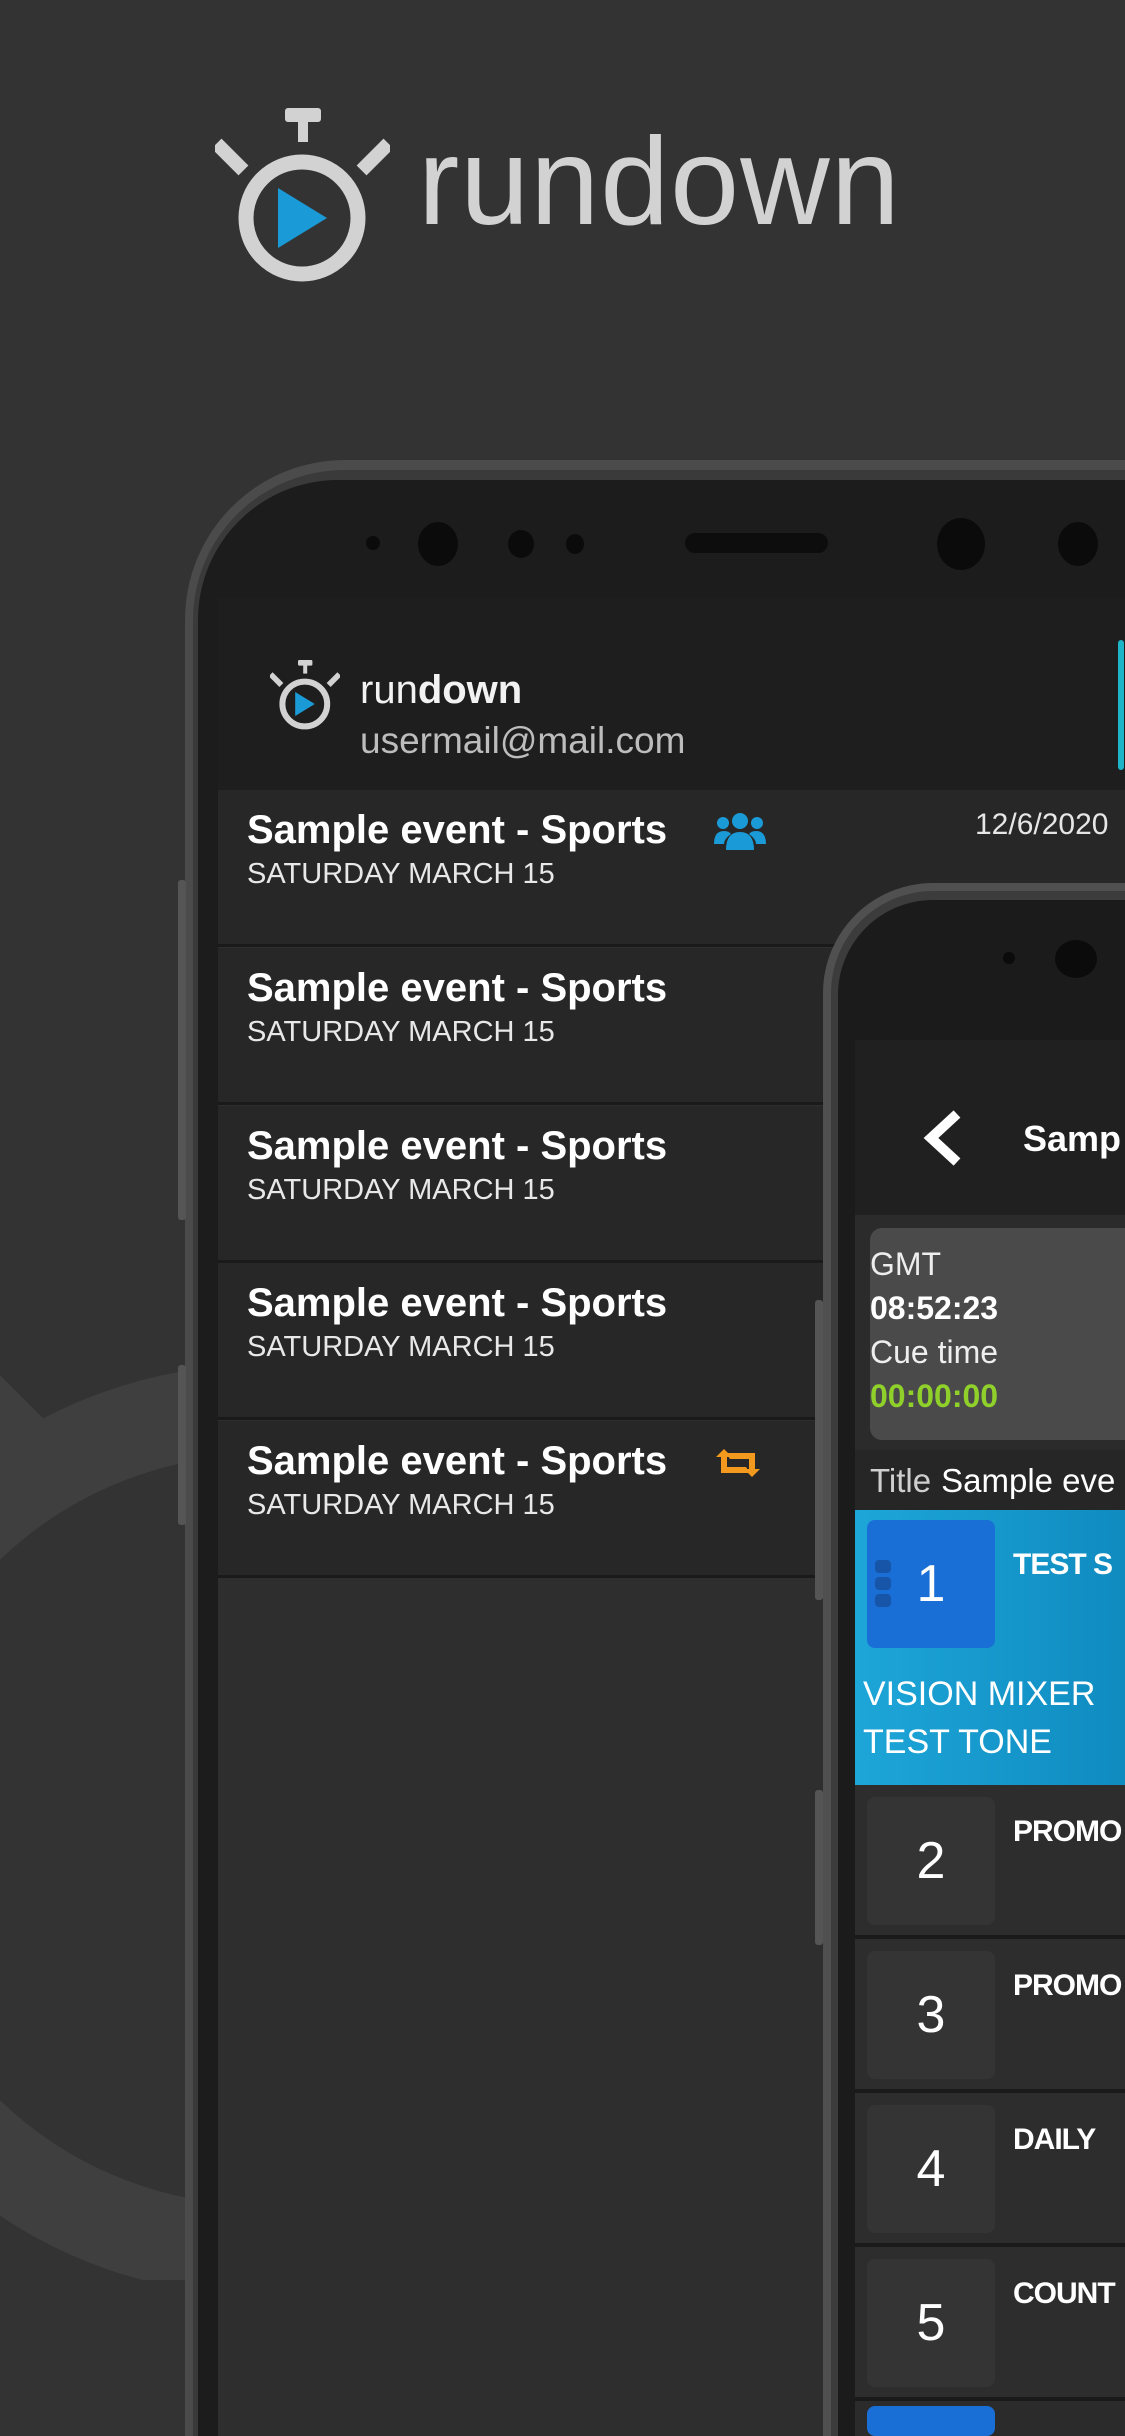  What do you see at coordinates (934, 1396) in the screenshot?
I see `cue-time-value: 00:00:00` at bounding box center [934, 1396].